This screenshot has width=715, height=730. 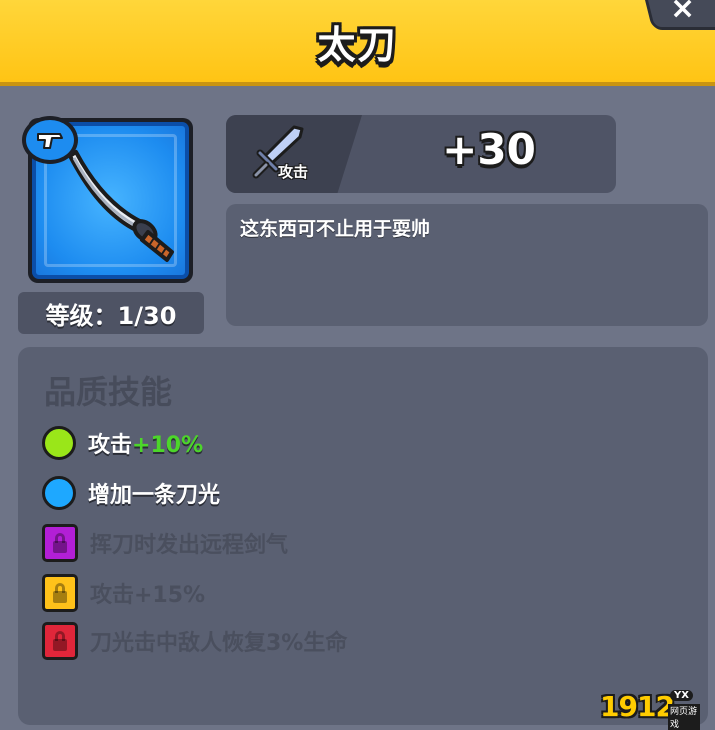 I want to click on watermark-badge: YX, so click(x=681, y=695).